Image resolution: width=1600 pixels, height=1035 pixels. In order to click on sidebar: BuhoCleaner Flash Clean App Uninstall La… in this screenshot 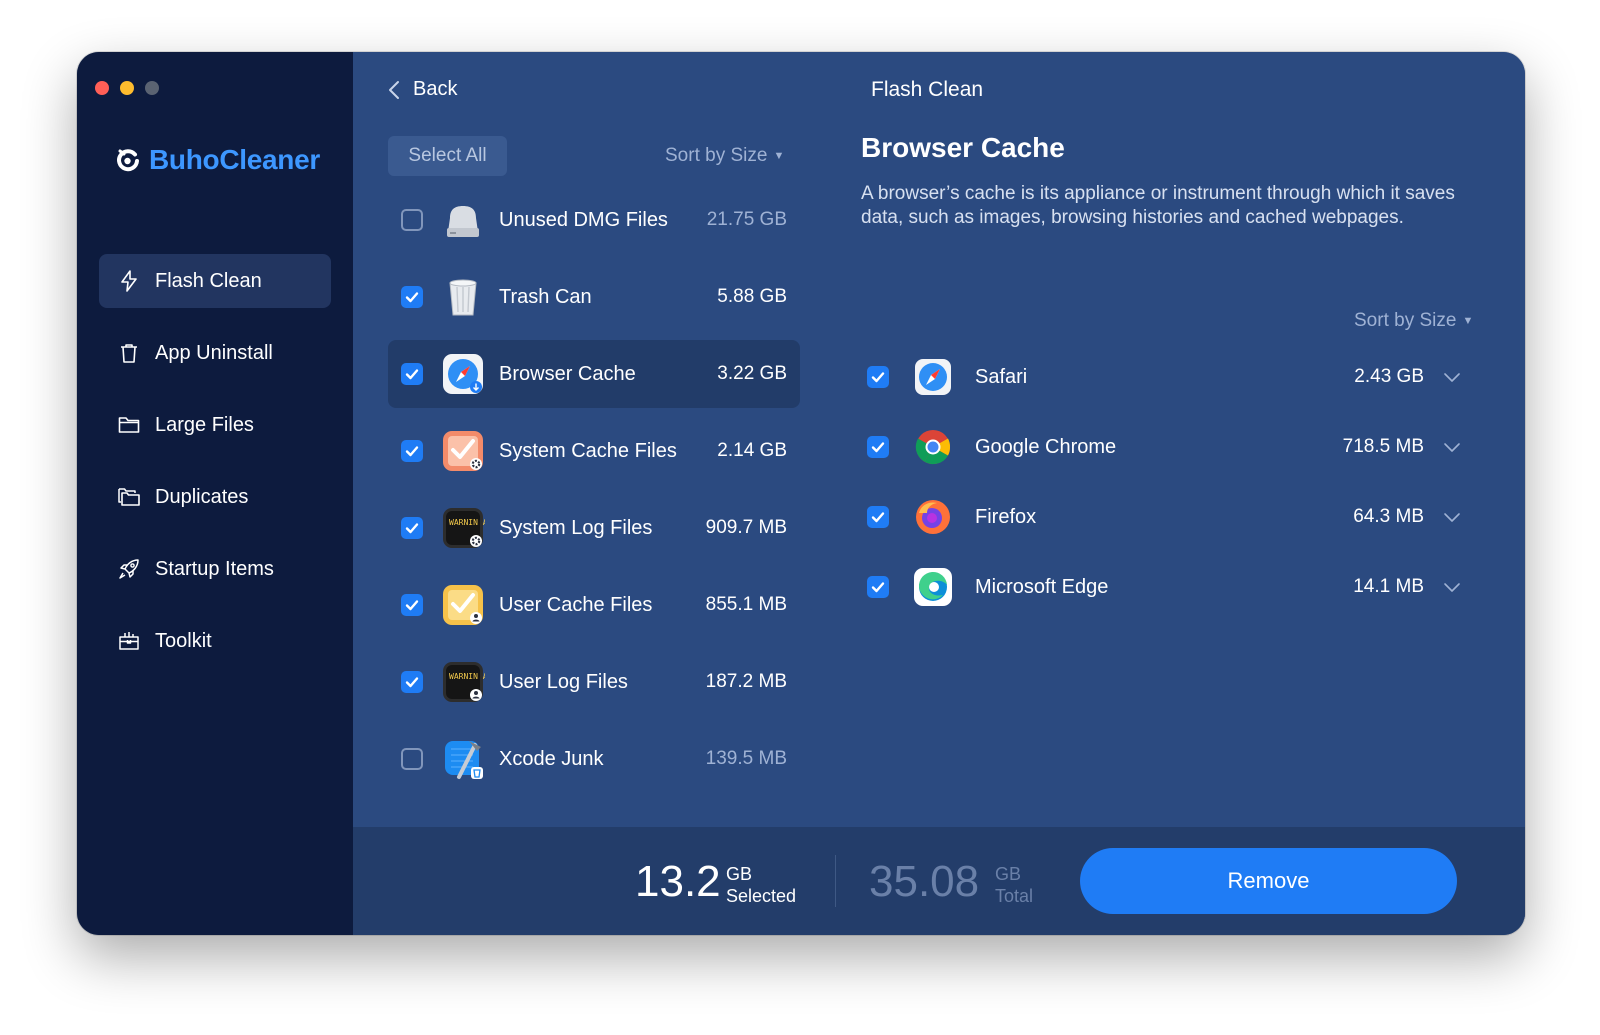, I will do `click(215, 493)`.